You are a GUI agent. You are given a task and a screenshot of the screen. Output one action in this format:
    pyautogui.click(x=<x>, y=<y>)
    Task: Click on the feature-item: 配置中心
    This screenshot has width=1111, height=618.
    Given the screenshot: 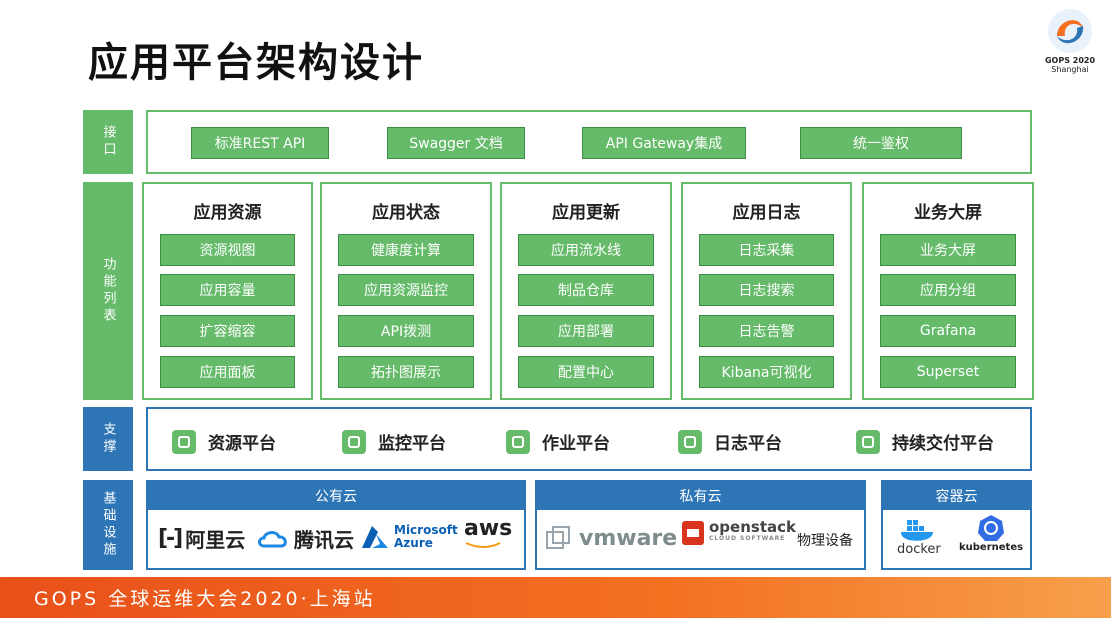 What is the action you would take?
    pyautogui.click(x=586, y=372)
    